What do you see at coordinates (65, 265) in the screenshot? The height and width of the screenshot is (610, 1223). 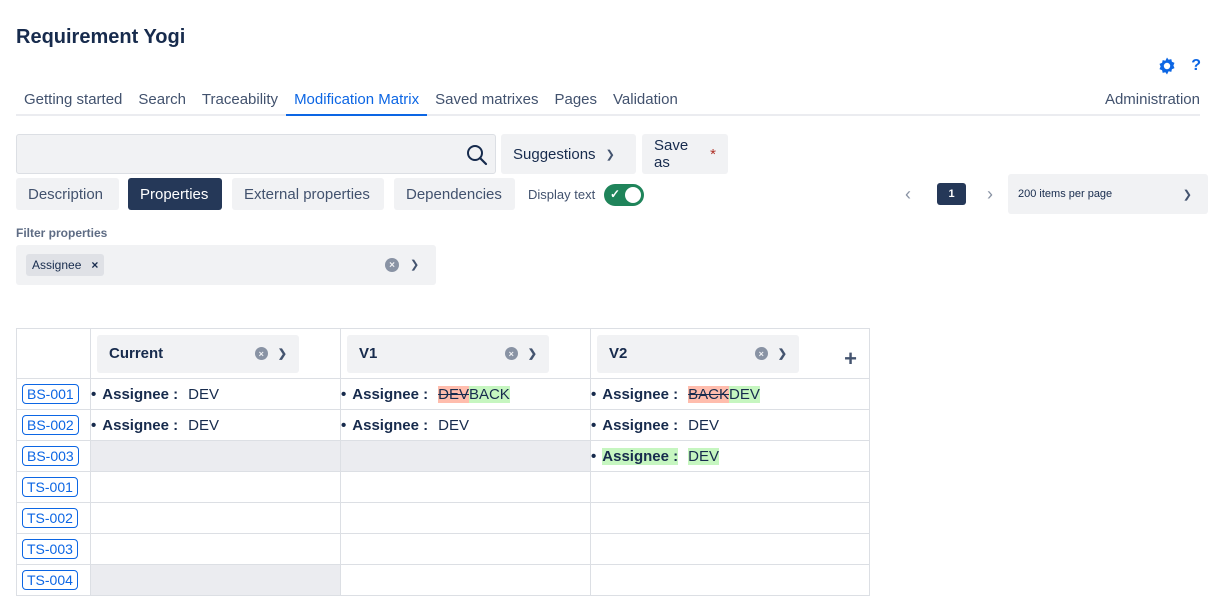 I see `filter-chip: Assignee ×` at bounding box center [65, 265].